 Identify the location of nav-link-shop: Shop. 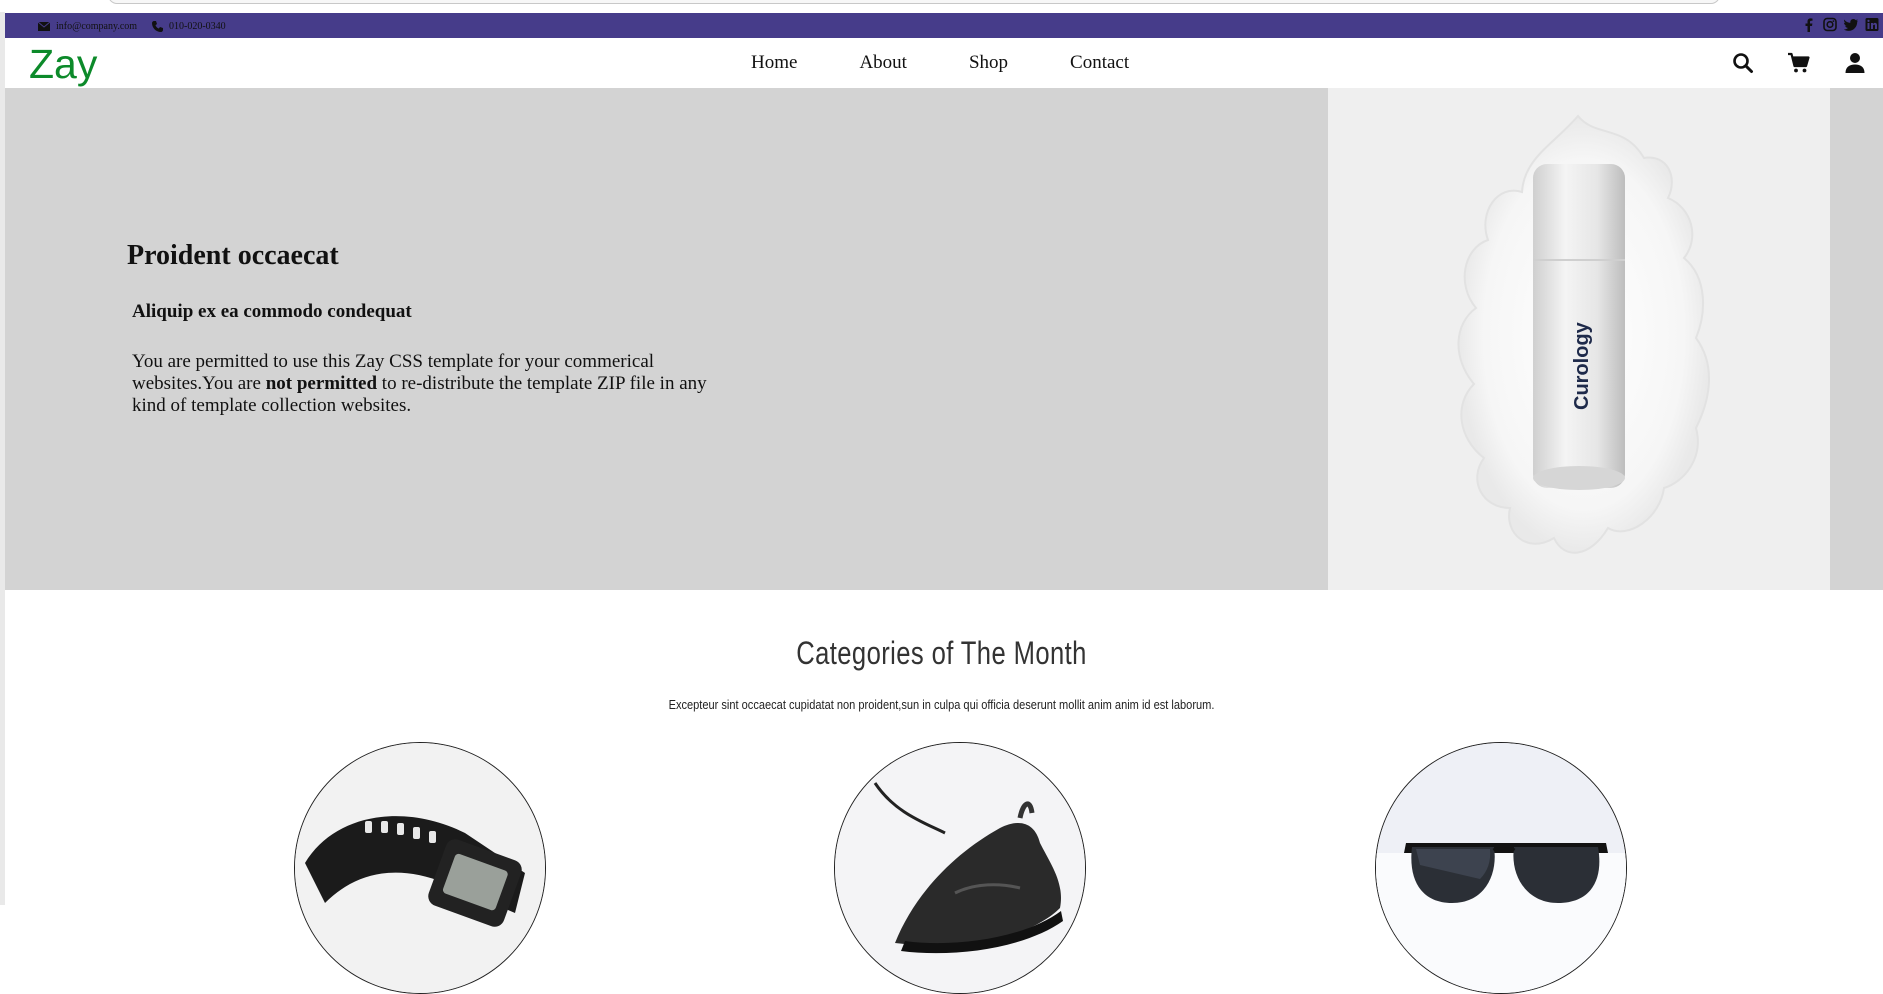
(988, 63).